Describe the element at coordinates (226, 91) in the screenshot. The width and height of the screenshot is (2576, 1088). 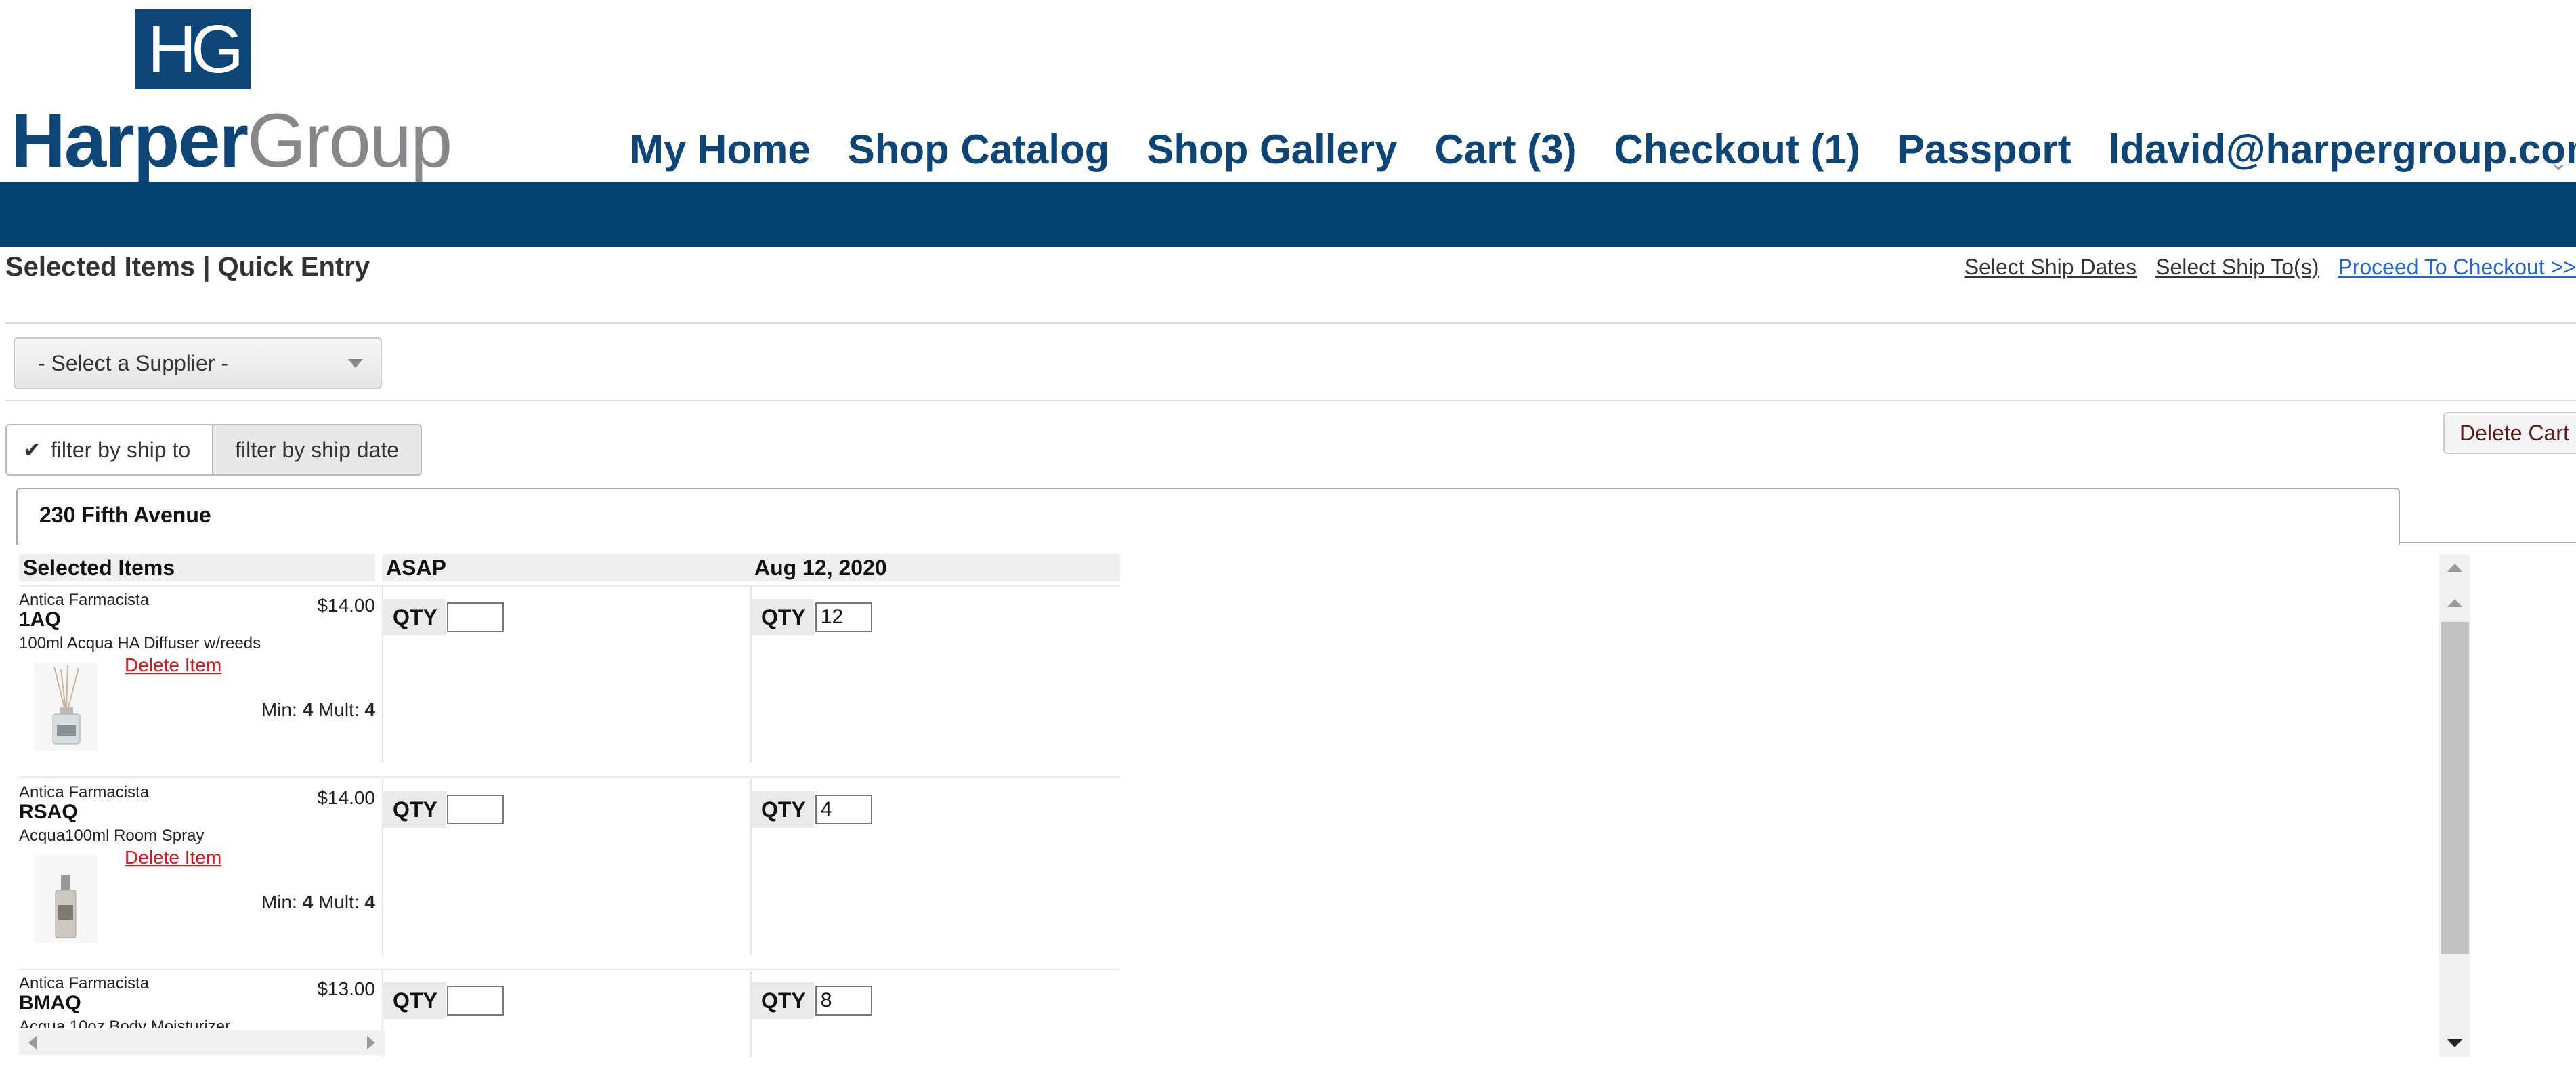
I see `harpergroup-logo: HG HarperGroup` at that location.